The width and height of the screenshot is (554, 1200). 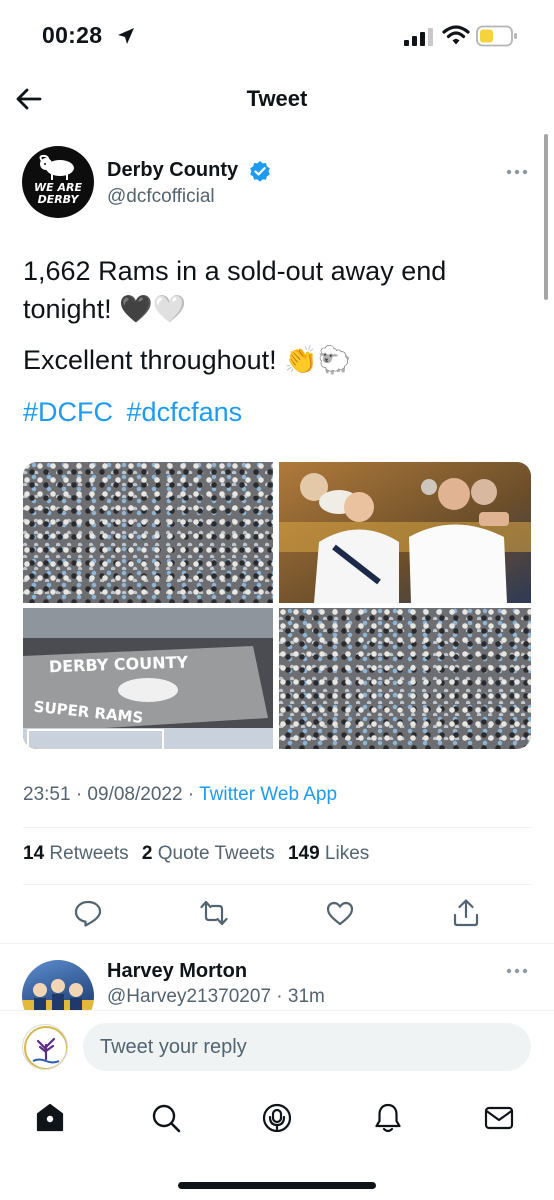 I want to click on reply-composer: Tweet your reply, so click(x=277, y=1047).